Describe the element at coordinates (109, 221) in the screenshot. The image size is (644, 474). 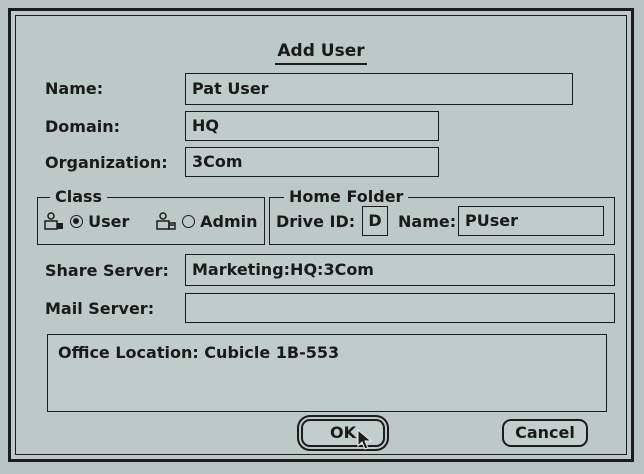
I see `user-radio-label: User` at that location.